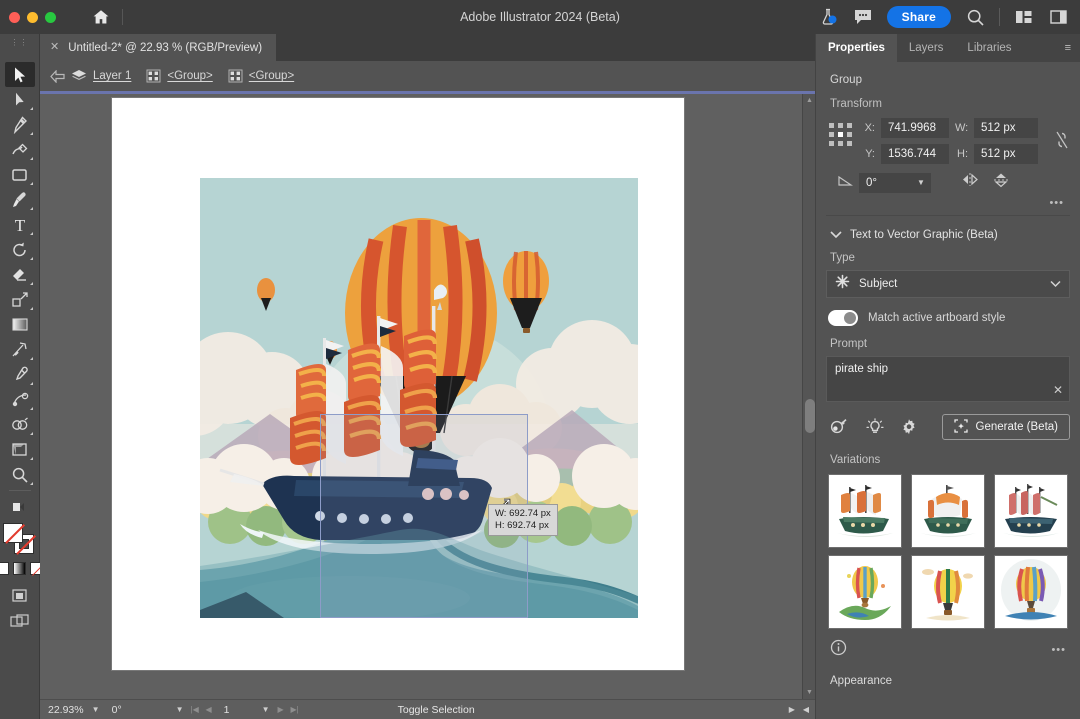 The width and height of the screenshot is (1080, 719). What do you see at coordinates (19, 74) in the screenshot?
I see `selection-tool` at bounding box center [19, 74].